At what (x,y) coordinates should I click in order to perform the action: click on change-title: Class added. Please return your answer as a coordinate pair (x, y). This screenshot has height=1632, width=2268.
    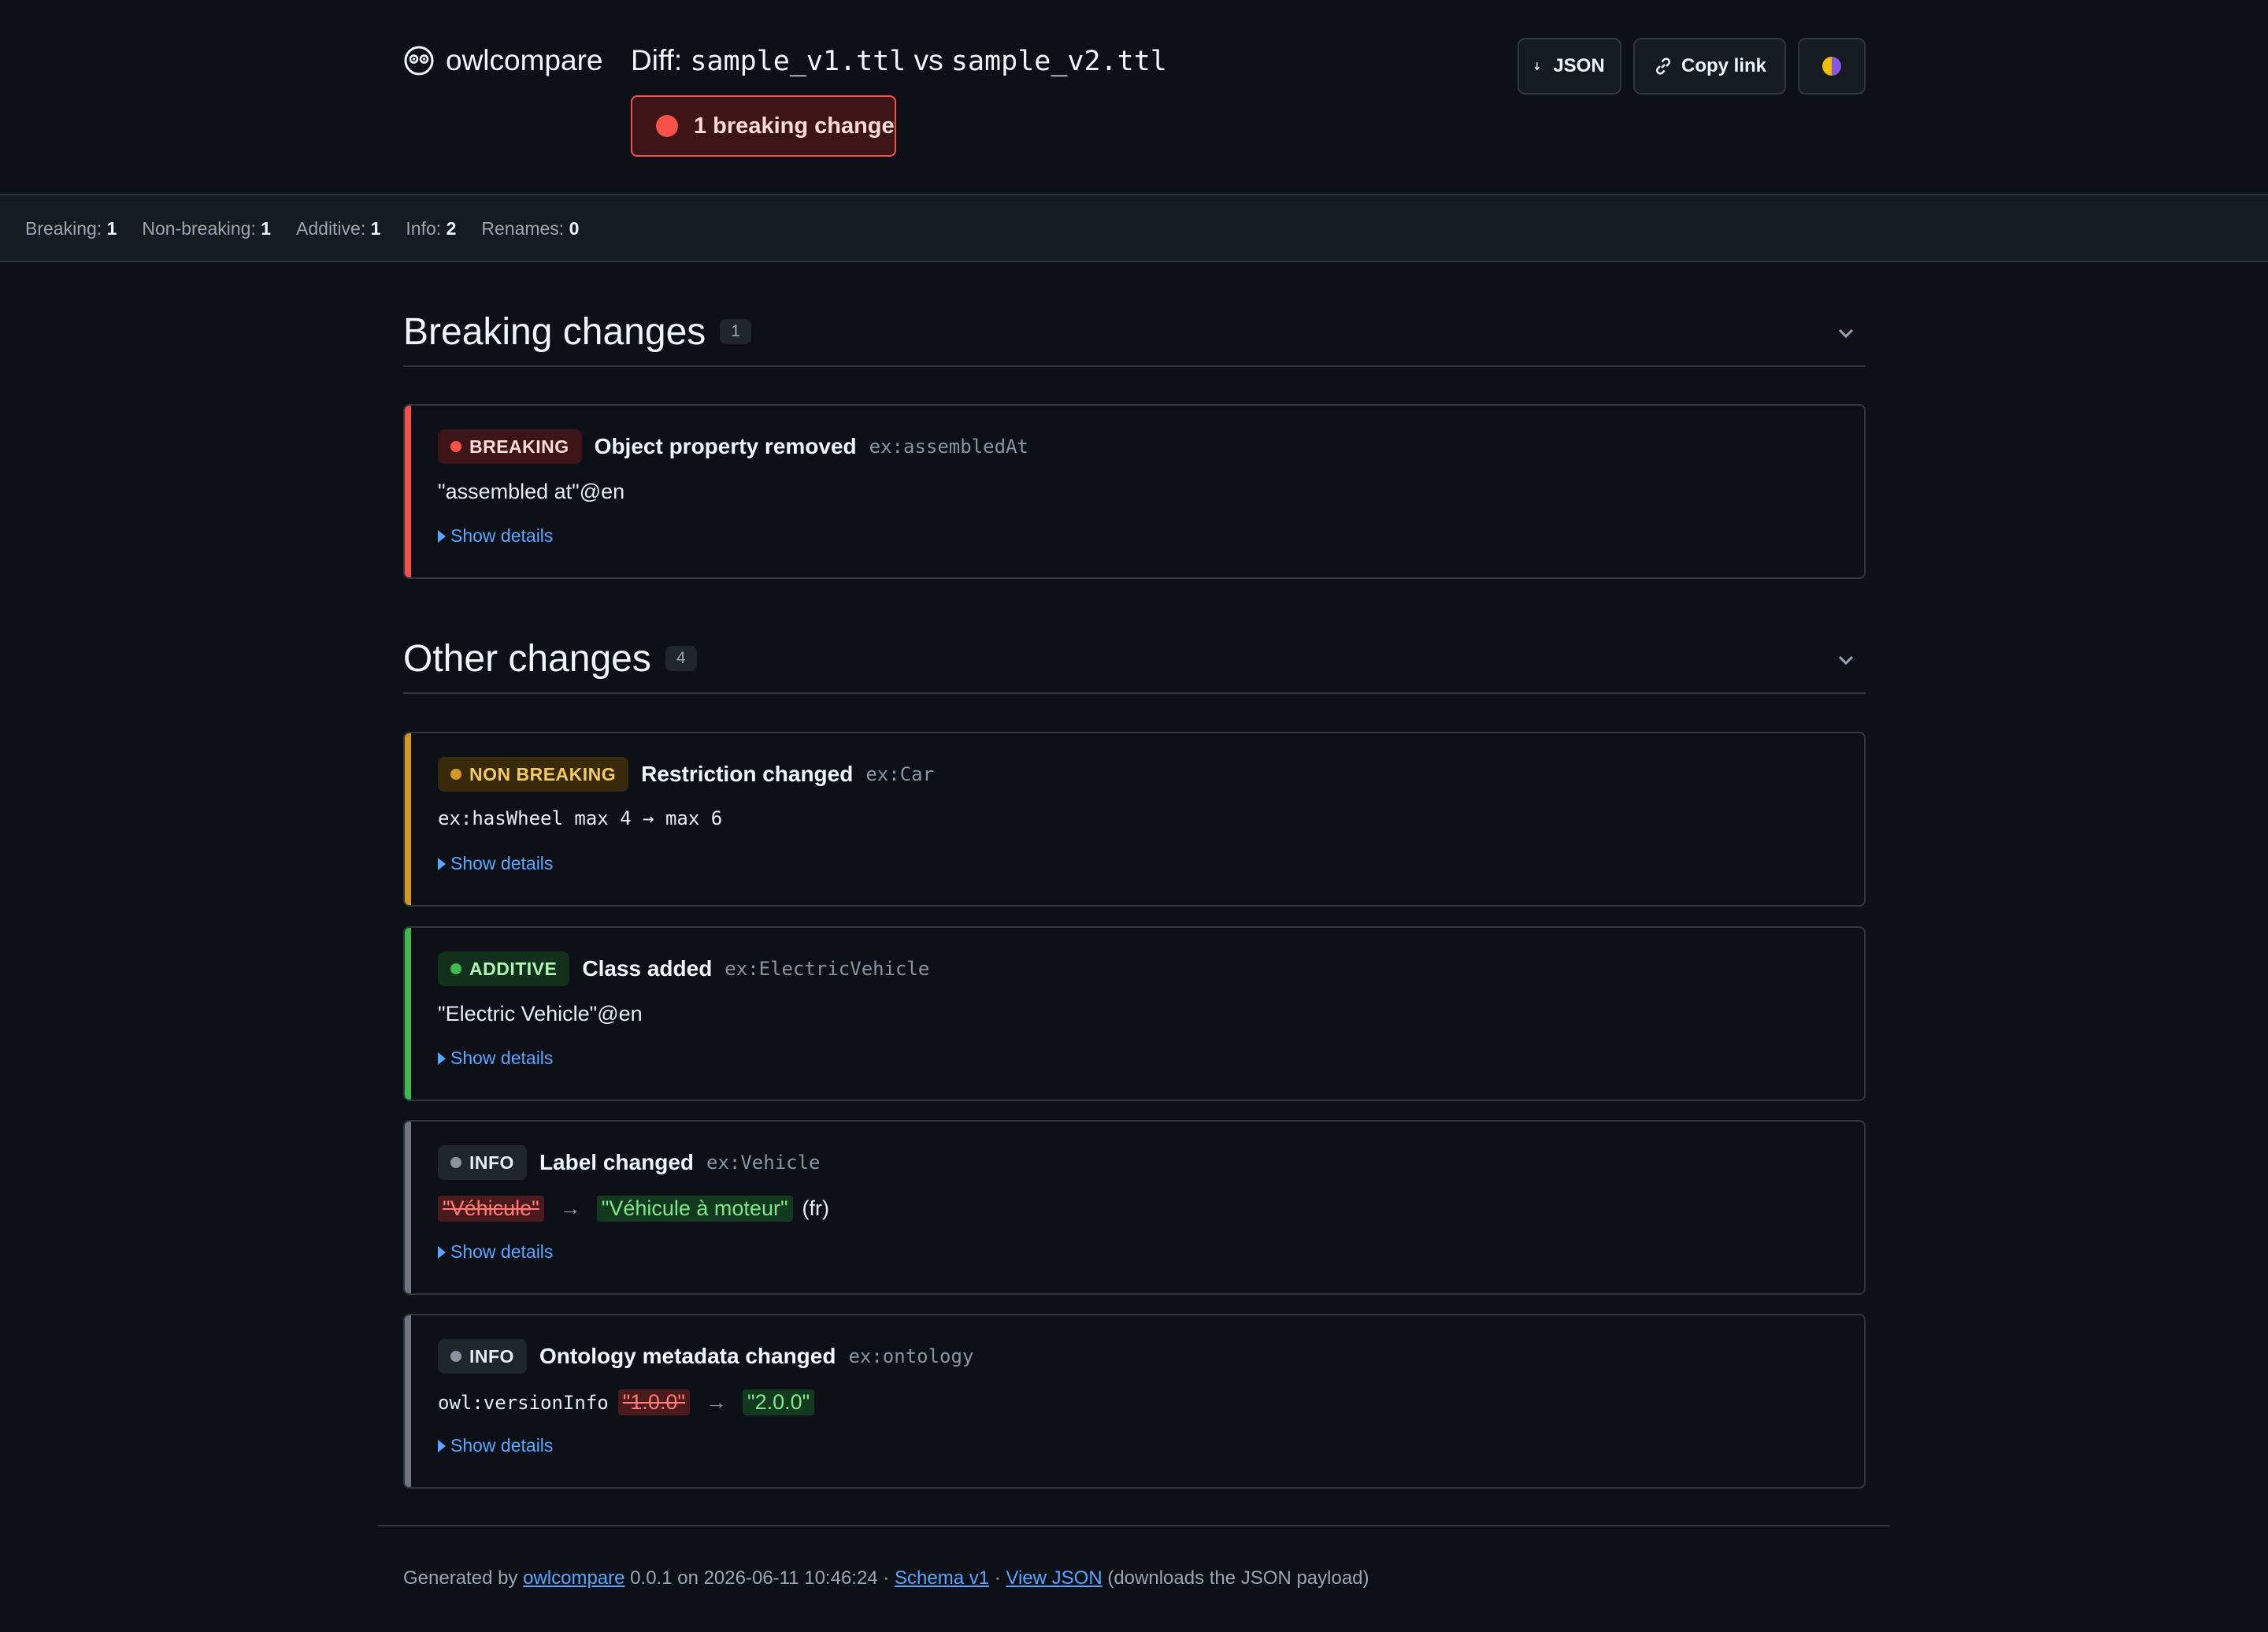
    Looking at the image, I should click on (647, 968).